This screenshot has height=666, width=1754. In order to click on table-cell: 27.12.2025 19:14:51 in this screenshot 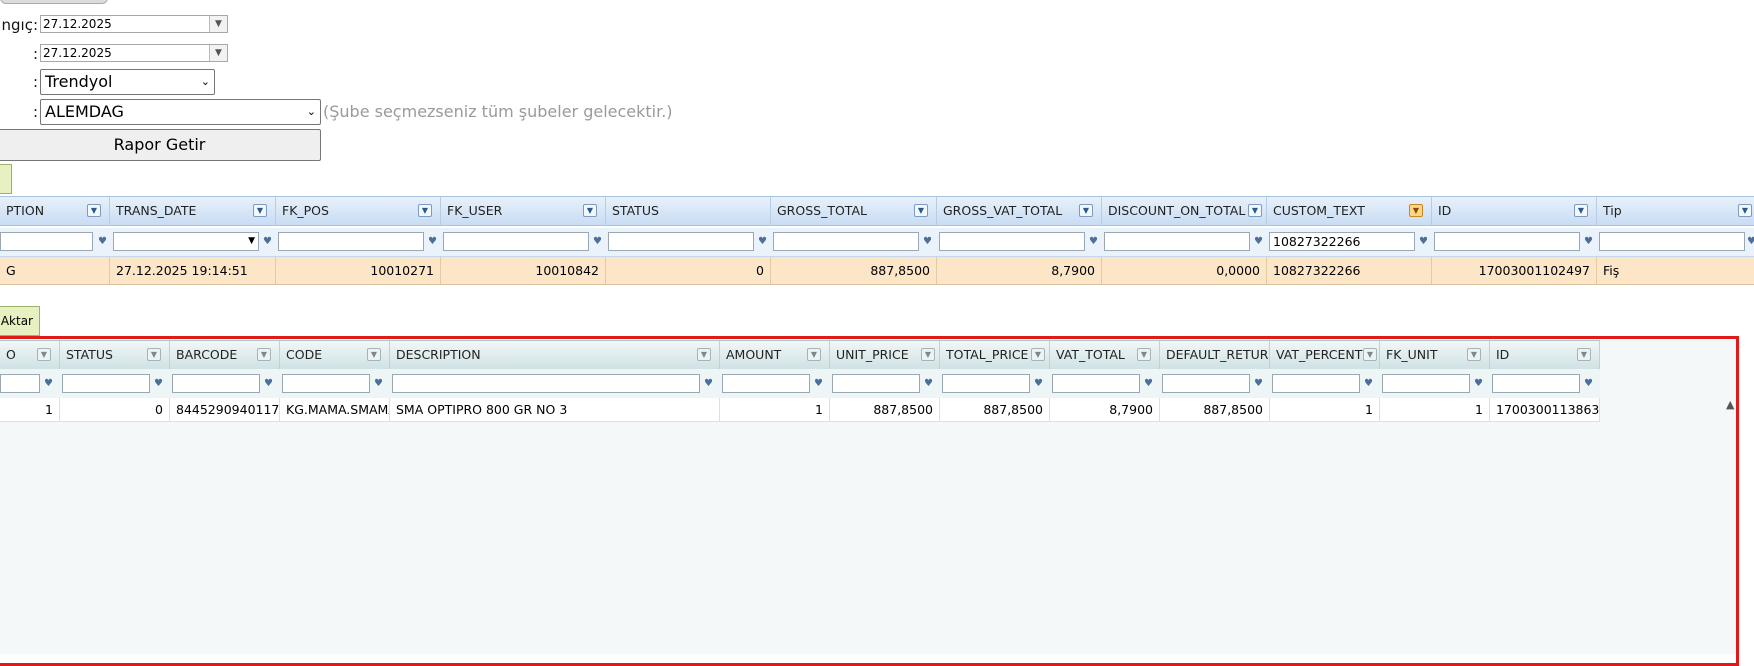, I will do `click(193, 270)`.